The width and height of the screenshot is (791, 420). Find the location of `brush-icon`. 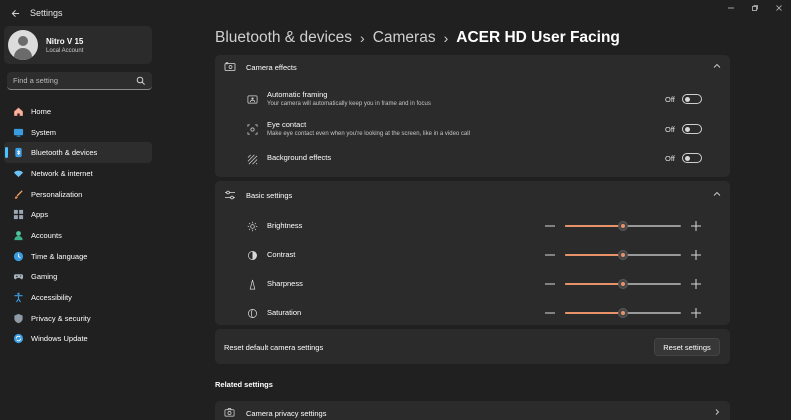

brush-icon is located at coordinates (18, 194).